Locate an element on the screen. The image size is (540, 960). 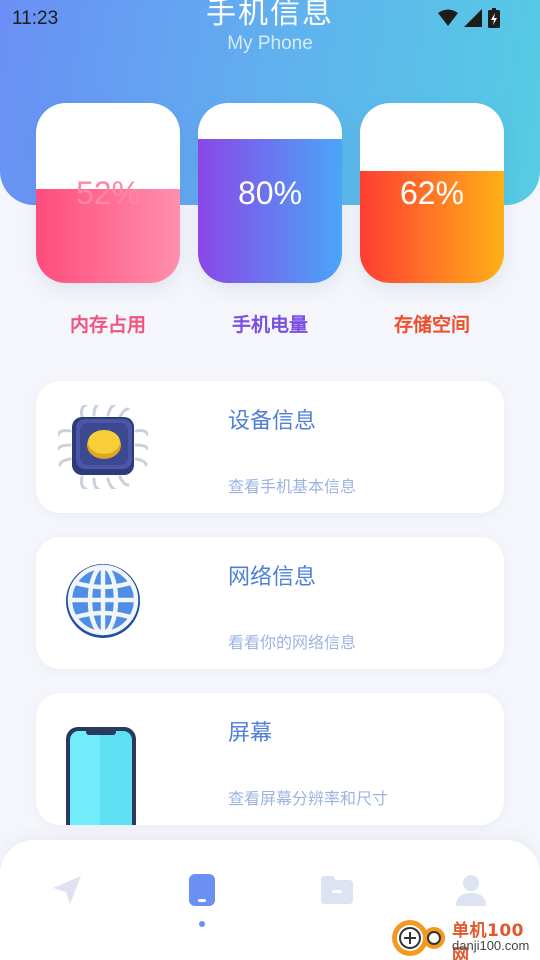
storage-space-value: 62% is located at coordinates (432, 193).